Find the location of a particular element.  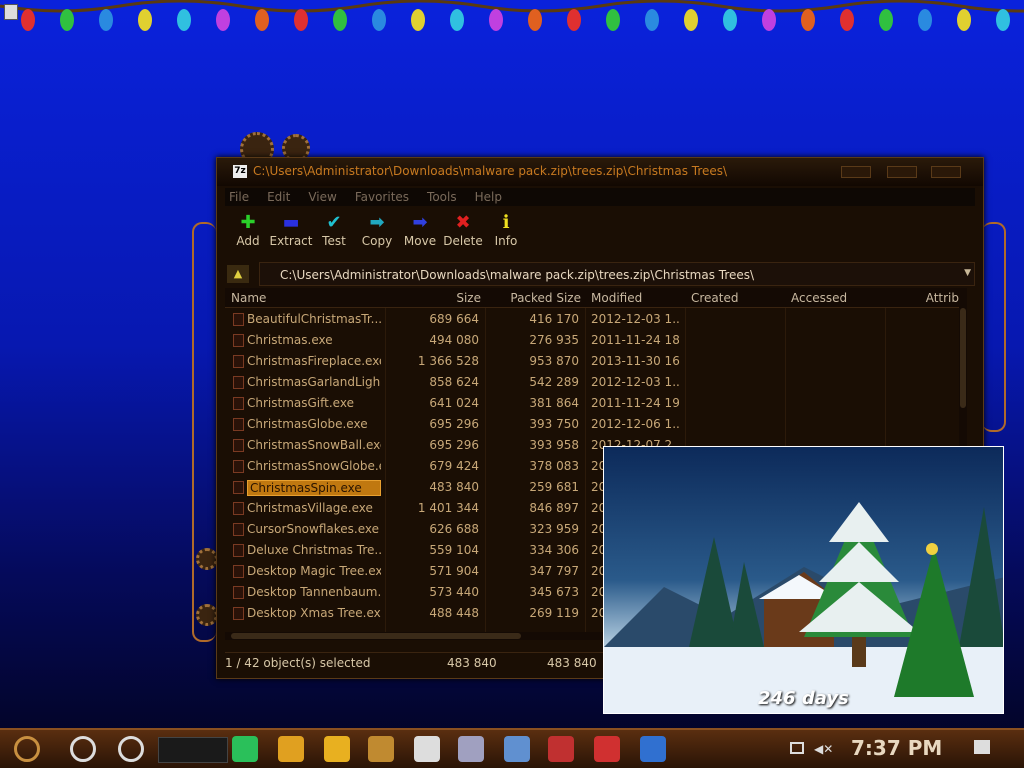

maximize-button is located at coordinates (902, 172).